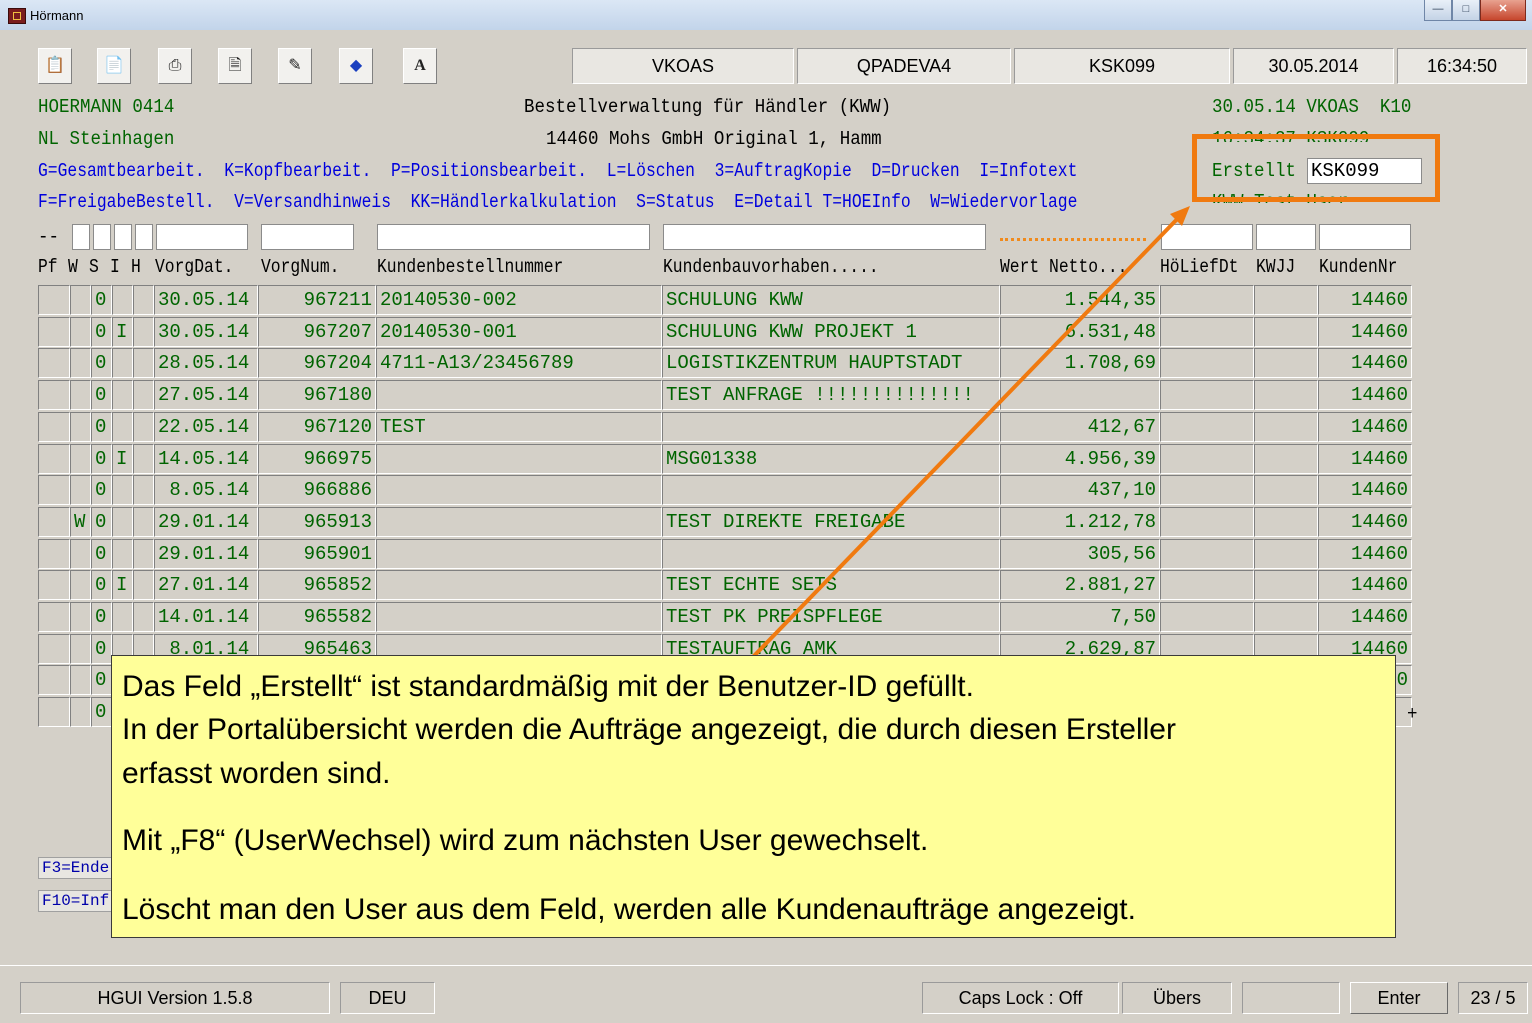  Describe the element at coordinates (175, 998) in the screenshot. I see `version-label: HGUI Version 1.5.8` at that location.